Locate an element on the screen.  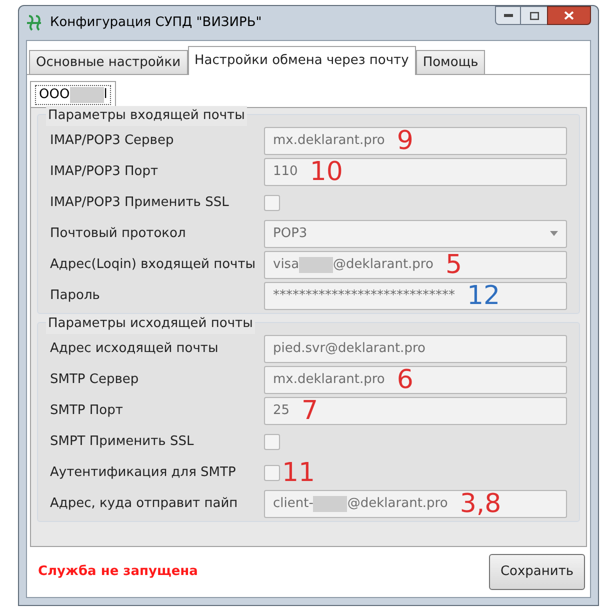
annotation-number: 5 is located at coordinates (453, 265).